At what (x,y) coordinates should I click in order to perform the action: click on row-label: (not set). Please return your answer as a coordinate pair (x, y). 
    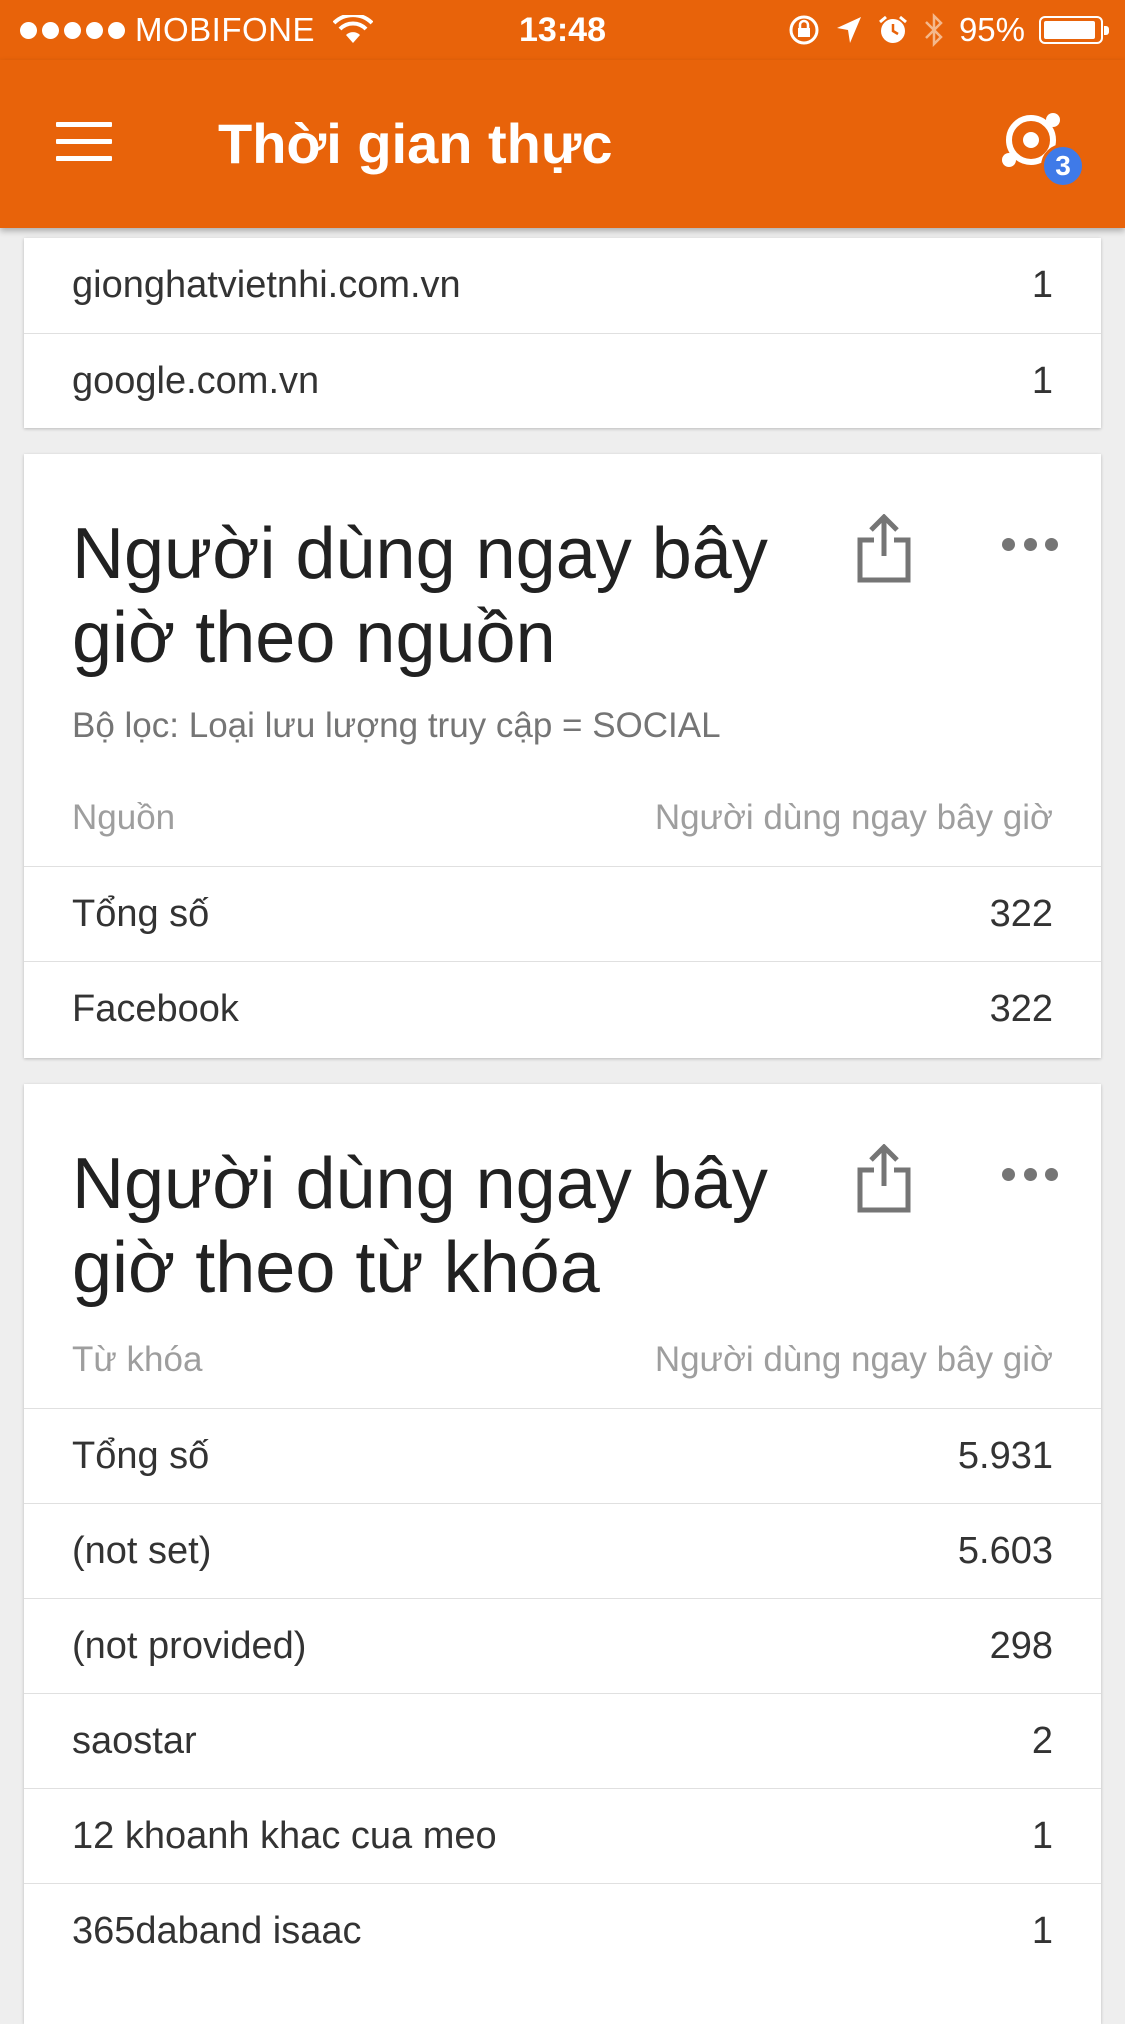
    Looking at the image, I should click on (142, 1550).